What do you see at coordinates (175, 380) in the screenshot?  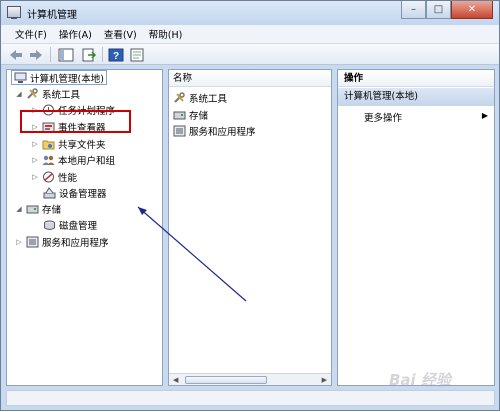 I see `scroll-left-icon: ◀` at bounding box center [175, 380].